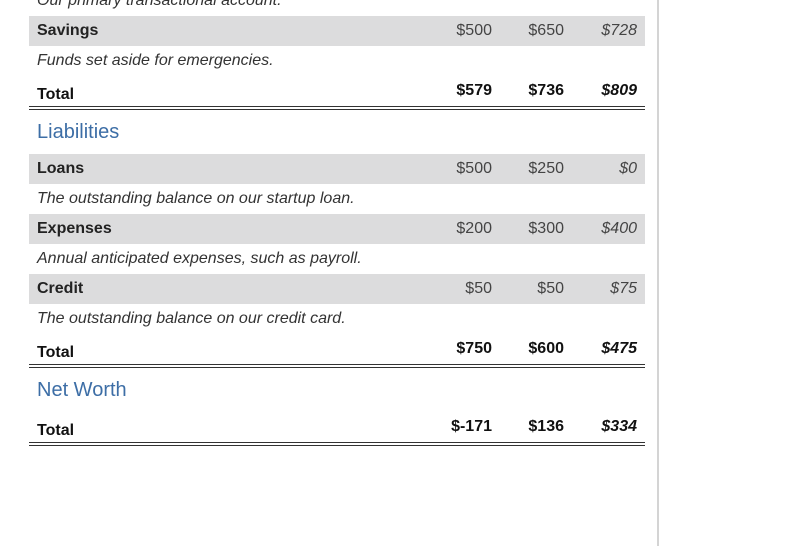 This screenshot has height=546, width=798. Describe the element at coordinates (623, 288) in the screenshot. I see `value-col-3: $75` at that location.